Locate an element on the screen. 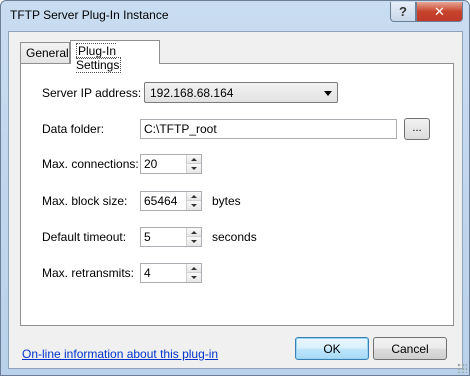  timeout-unit: seconds is located at coordinates (234, 237).